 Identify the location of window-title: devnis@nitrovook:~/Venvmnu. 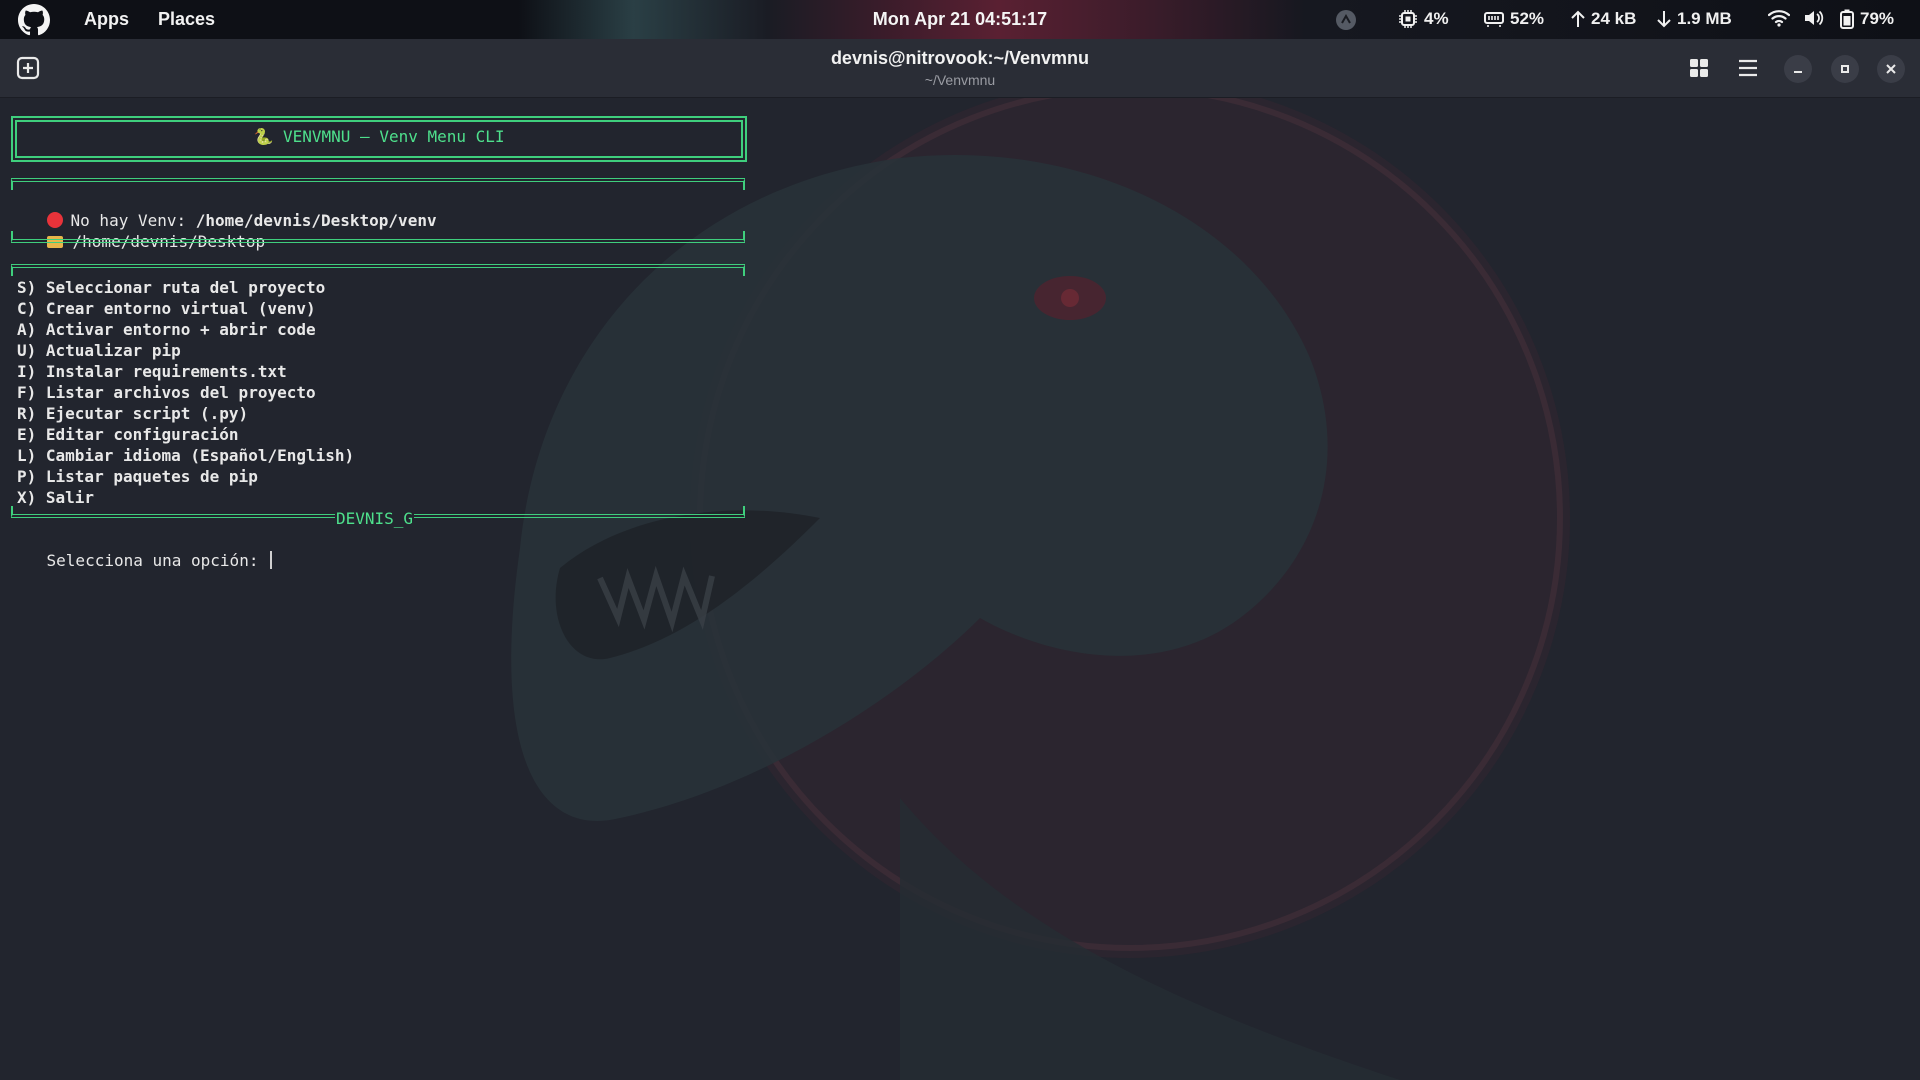
(960, 58).